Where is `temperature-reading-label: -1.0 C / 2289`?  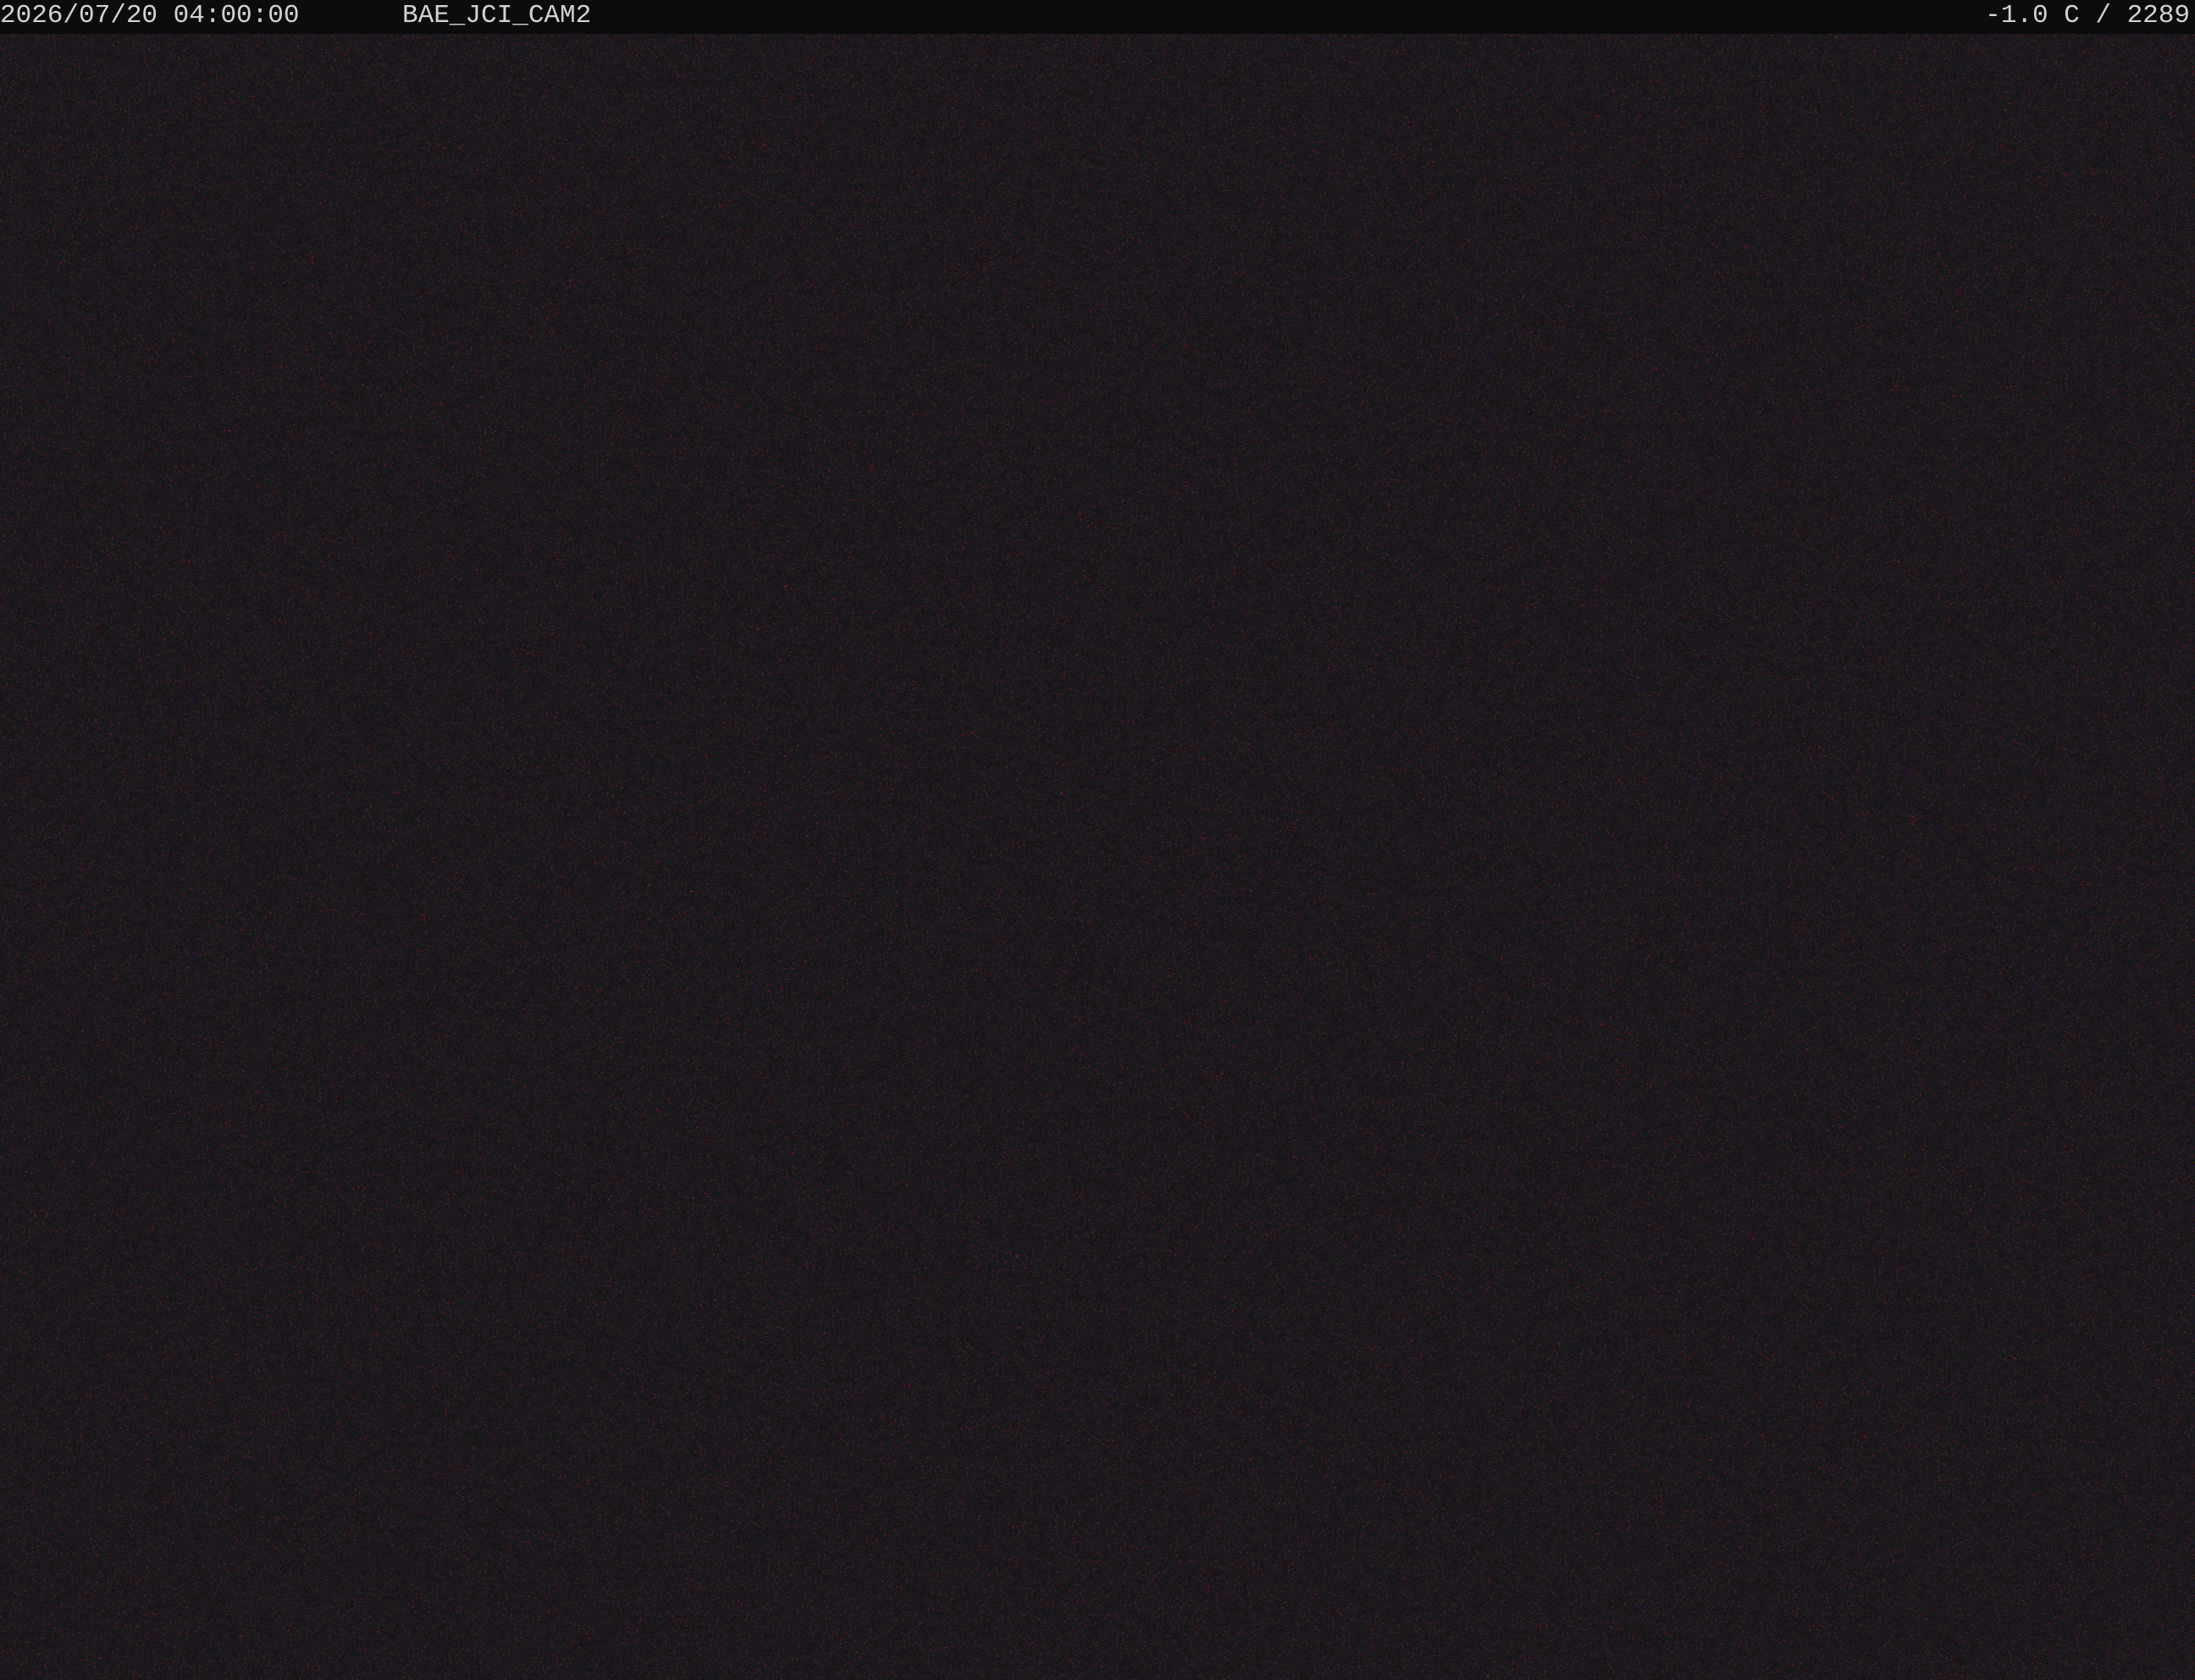 temperature-reading-label: -1.0 C / 2289 is located at coordinates (2087, 15).